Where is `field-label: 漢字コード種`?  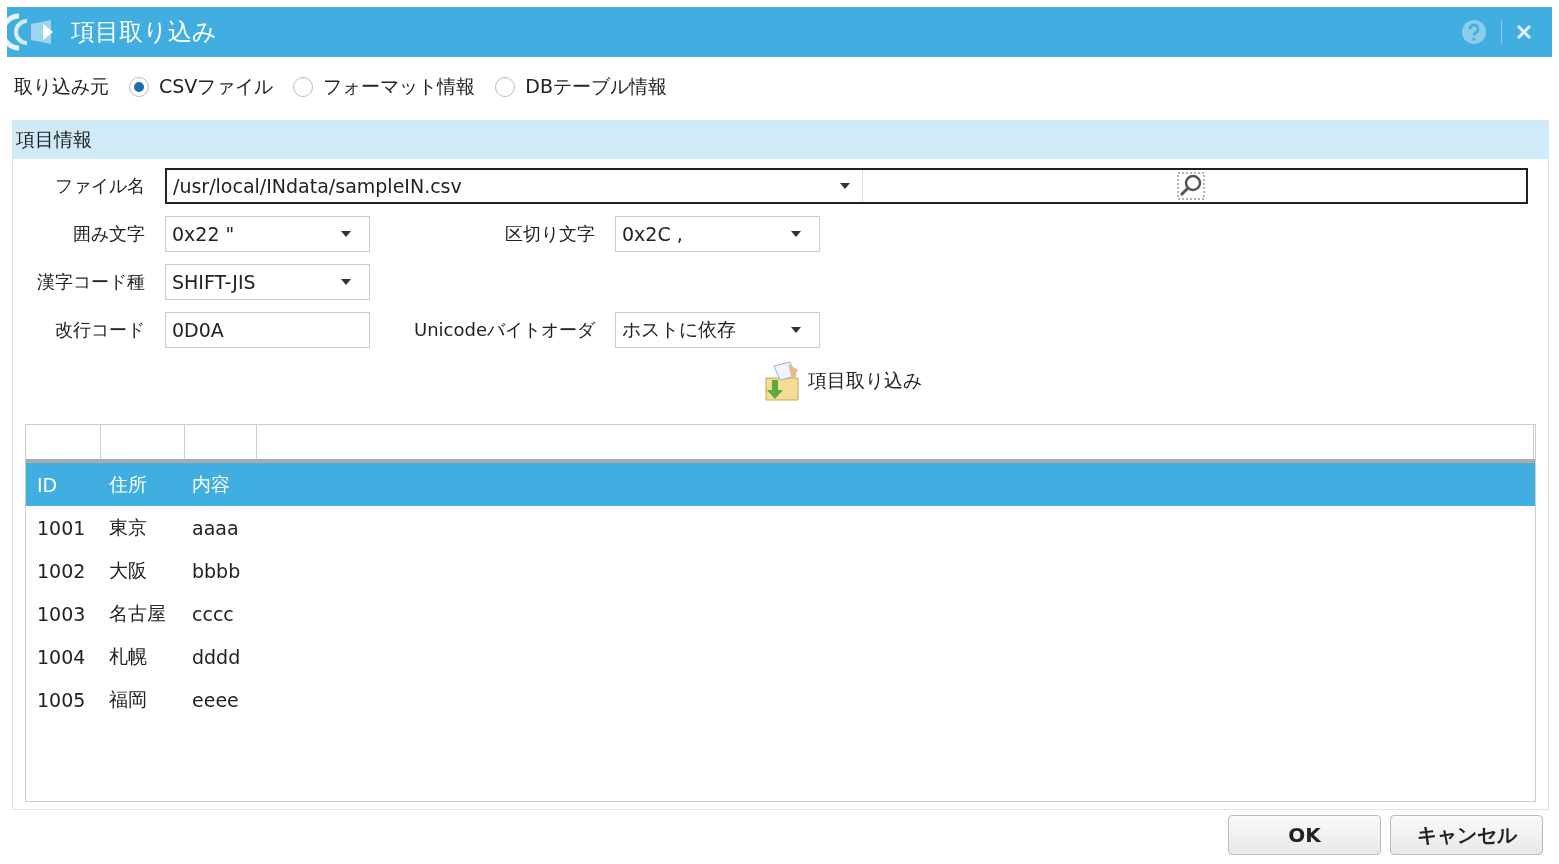 field-label: 漢字コード種 is located at coordinates (90, 282).